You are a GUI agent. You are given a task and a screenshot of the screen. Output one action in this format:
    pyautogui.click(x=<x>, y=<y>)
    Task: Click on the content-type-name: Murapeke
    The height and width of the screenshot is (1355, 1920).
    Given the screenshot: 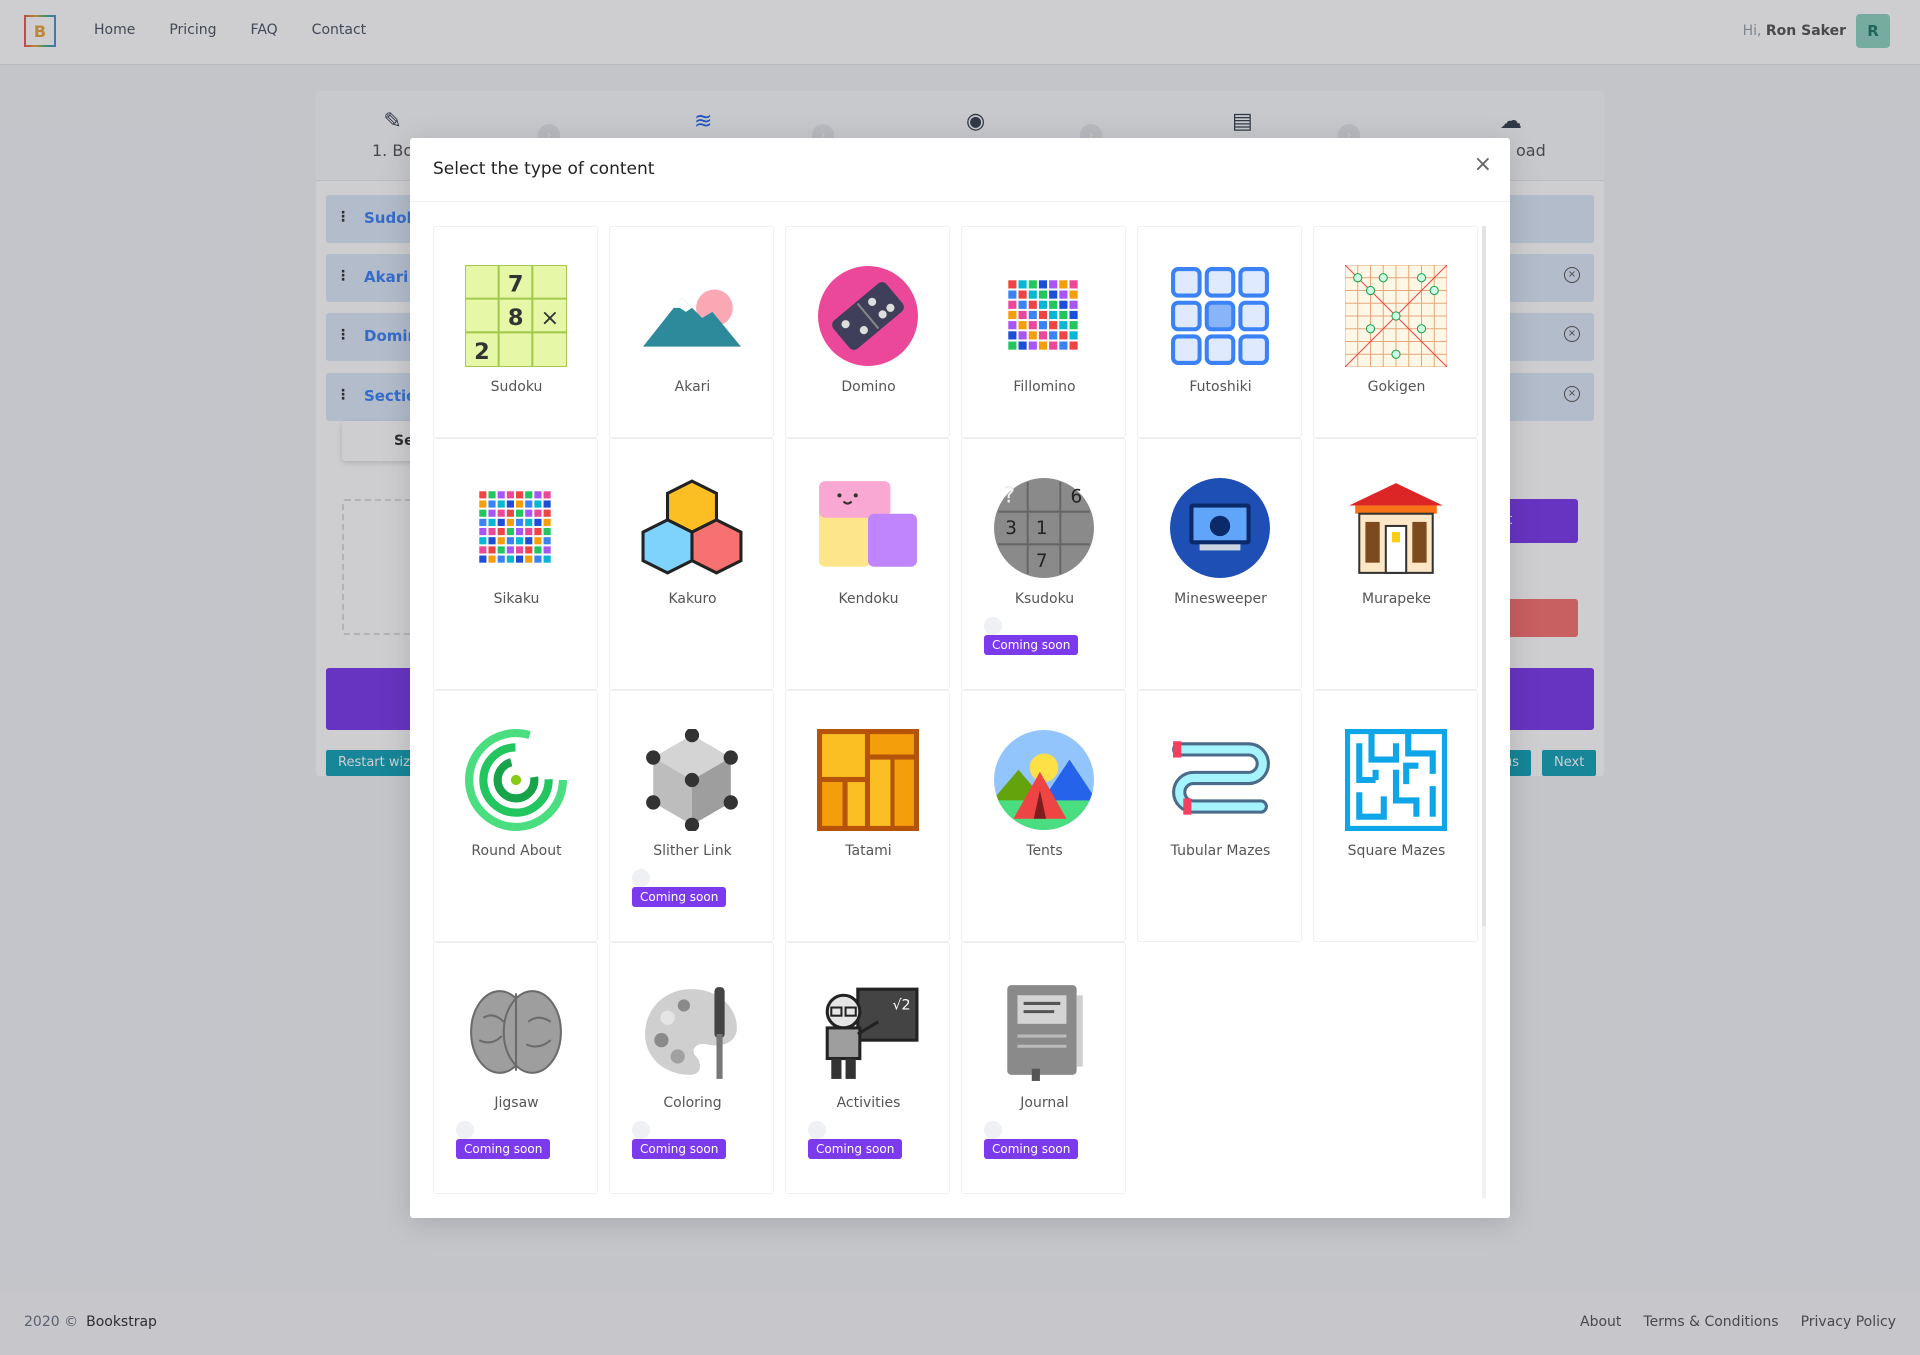 What is the action you would take?
    pyautogui.click(x=1396, y=599)
    